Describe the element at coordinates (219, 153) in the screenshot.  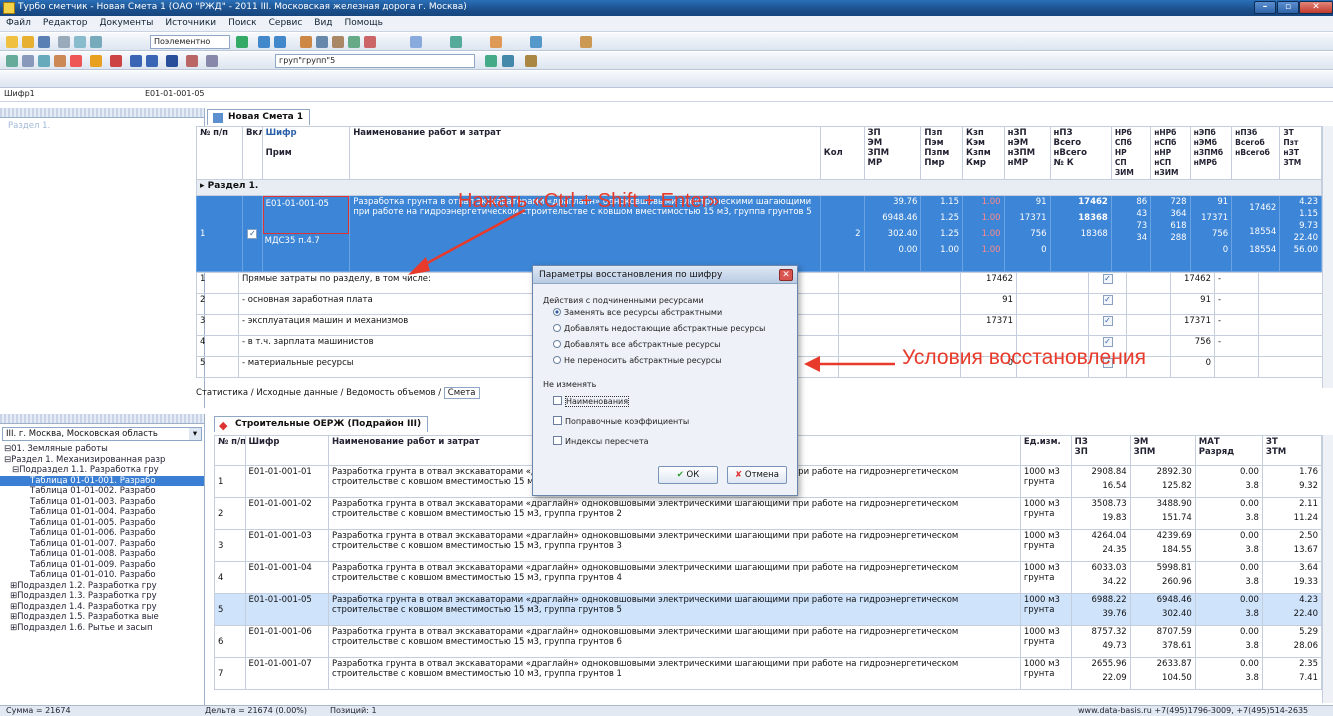
I see `col-no: № п/п` at that location.